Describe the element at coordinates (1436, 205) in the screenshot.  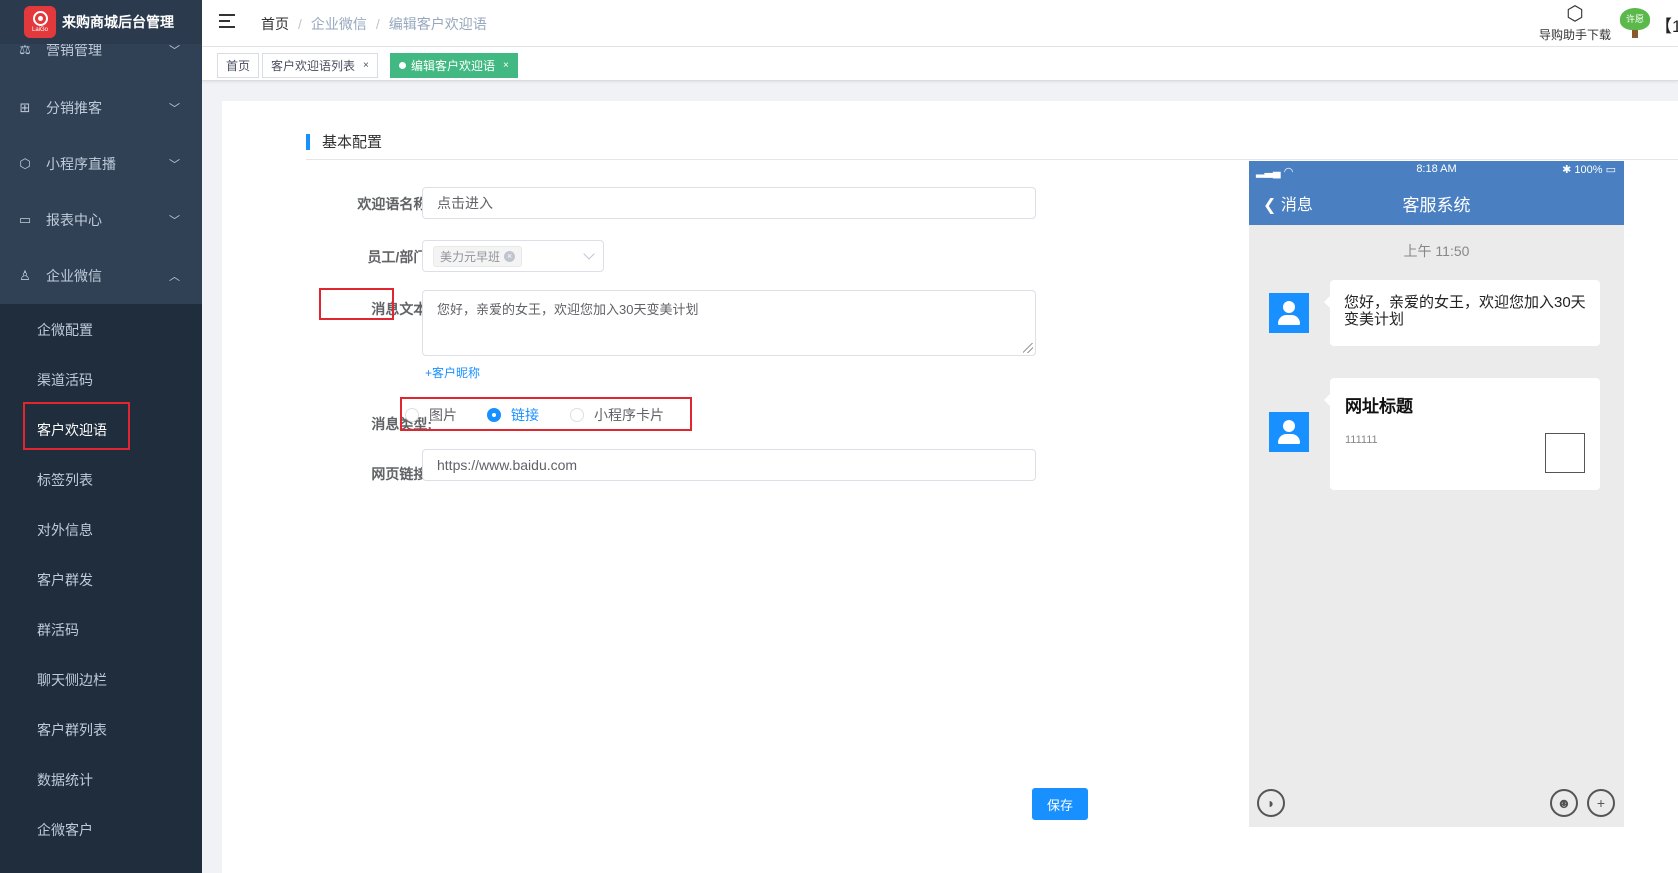
I see `phone-title: 客服系统` at that location.